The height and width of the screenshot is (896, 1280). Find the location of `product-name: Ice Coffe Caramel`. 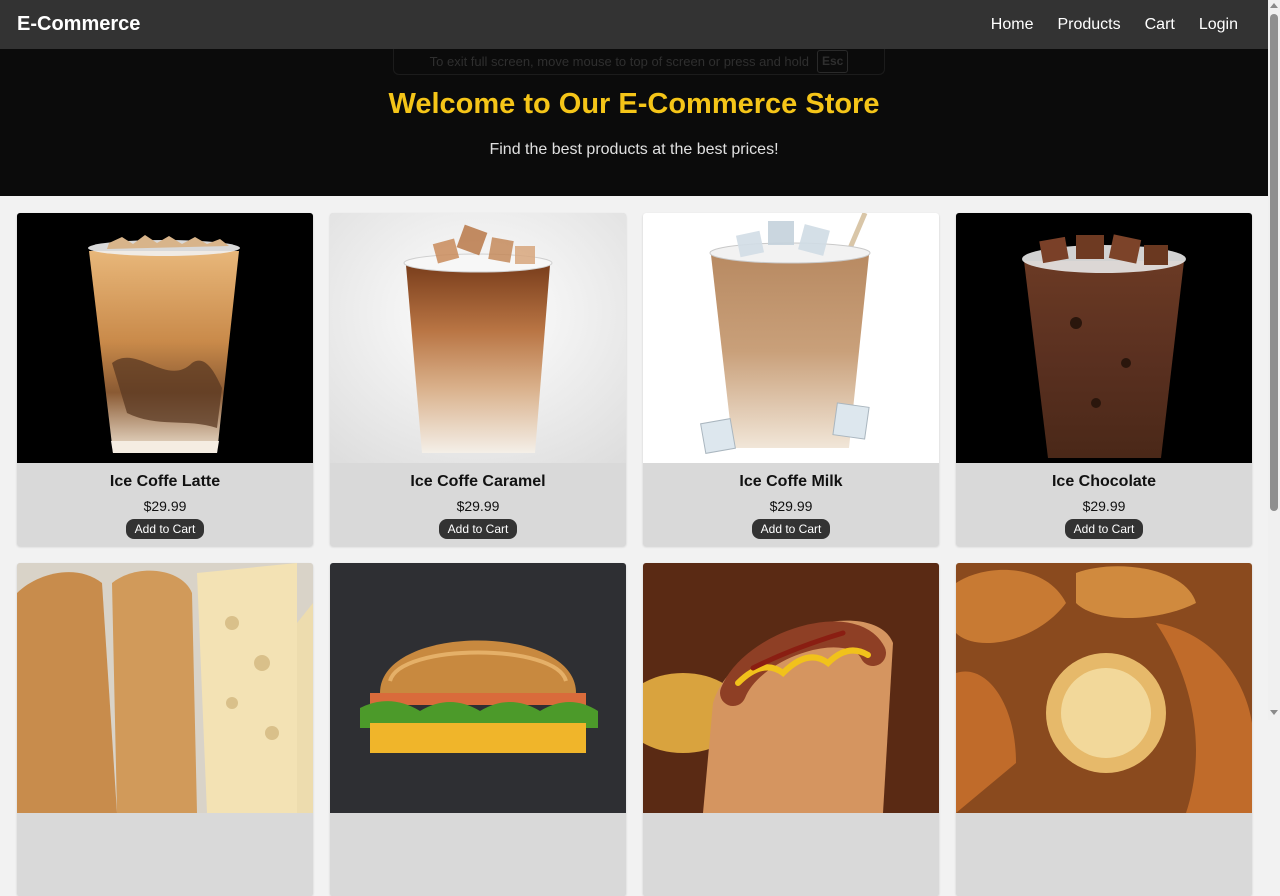

product-name: Ice Coffe Caramel is located at coordinates (478, 481).